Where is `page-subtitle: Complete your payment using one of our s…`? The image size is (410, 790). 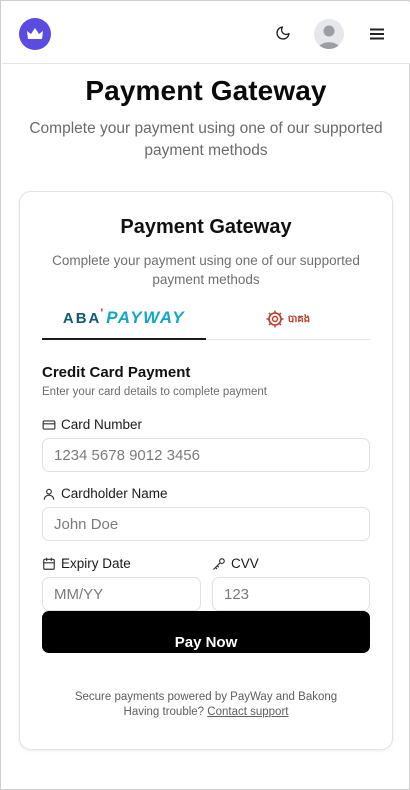
page-subtitle: Complete your payment using one of our s… is located at coordinates (206, 139).